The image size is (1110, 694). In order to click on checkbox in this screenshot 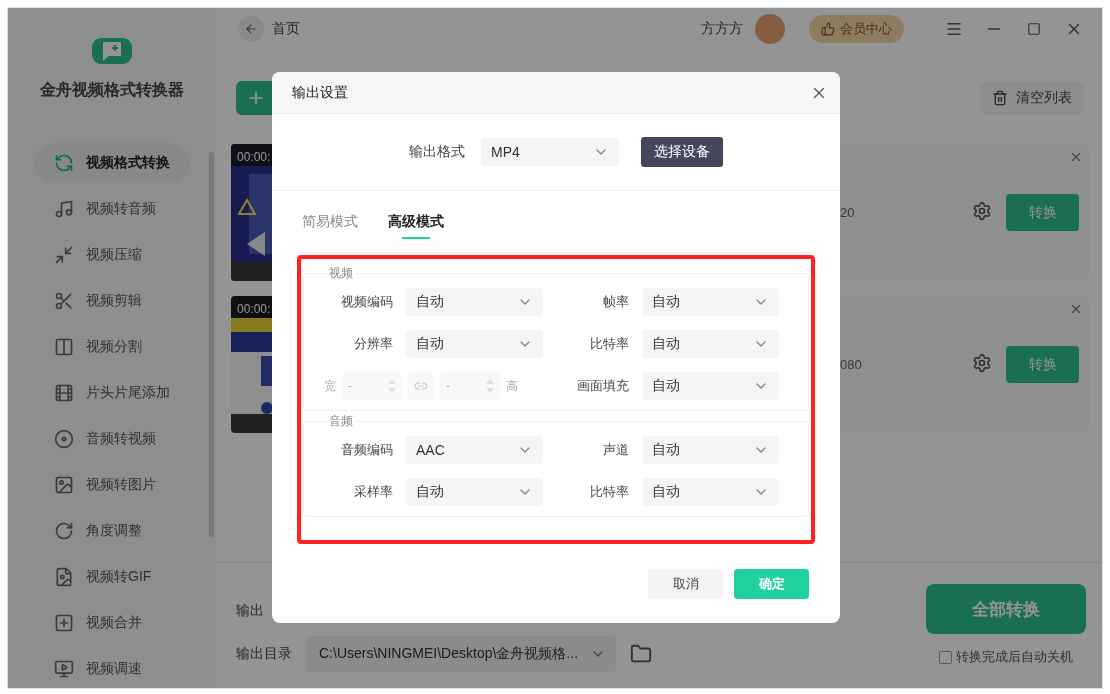, I will do `click(945, 657)`.